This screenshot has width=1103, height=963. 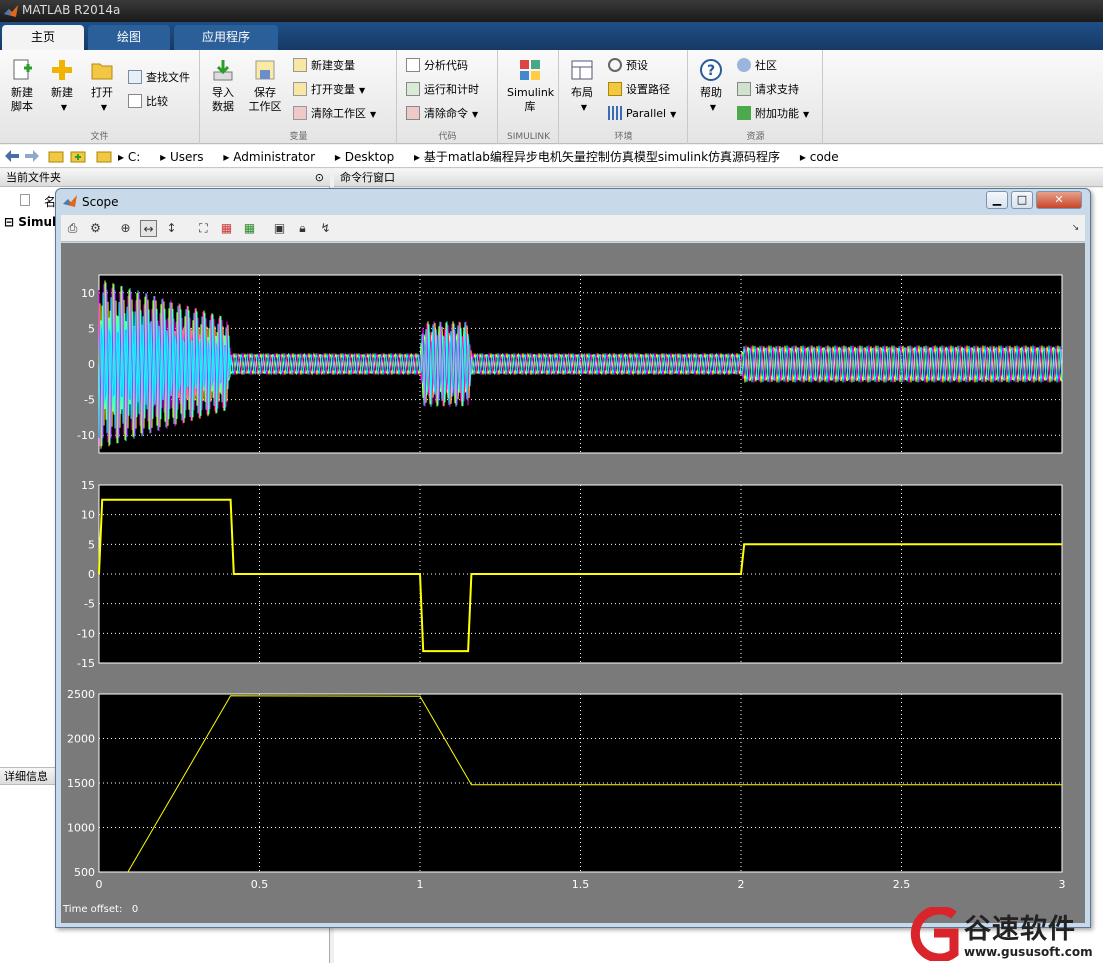 What do you see at coordinates (95, 228) in the screenshot?
I see `parameters-gear-icon: ⚙` at bounding box center [95, 228].